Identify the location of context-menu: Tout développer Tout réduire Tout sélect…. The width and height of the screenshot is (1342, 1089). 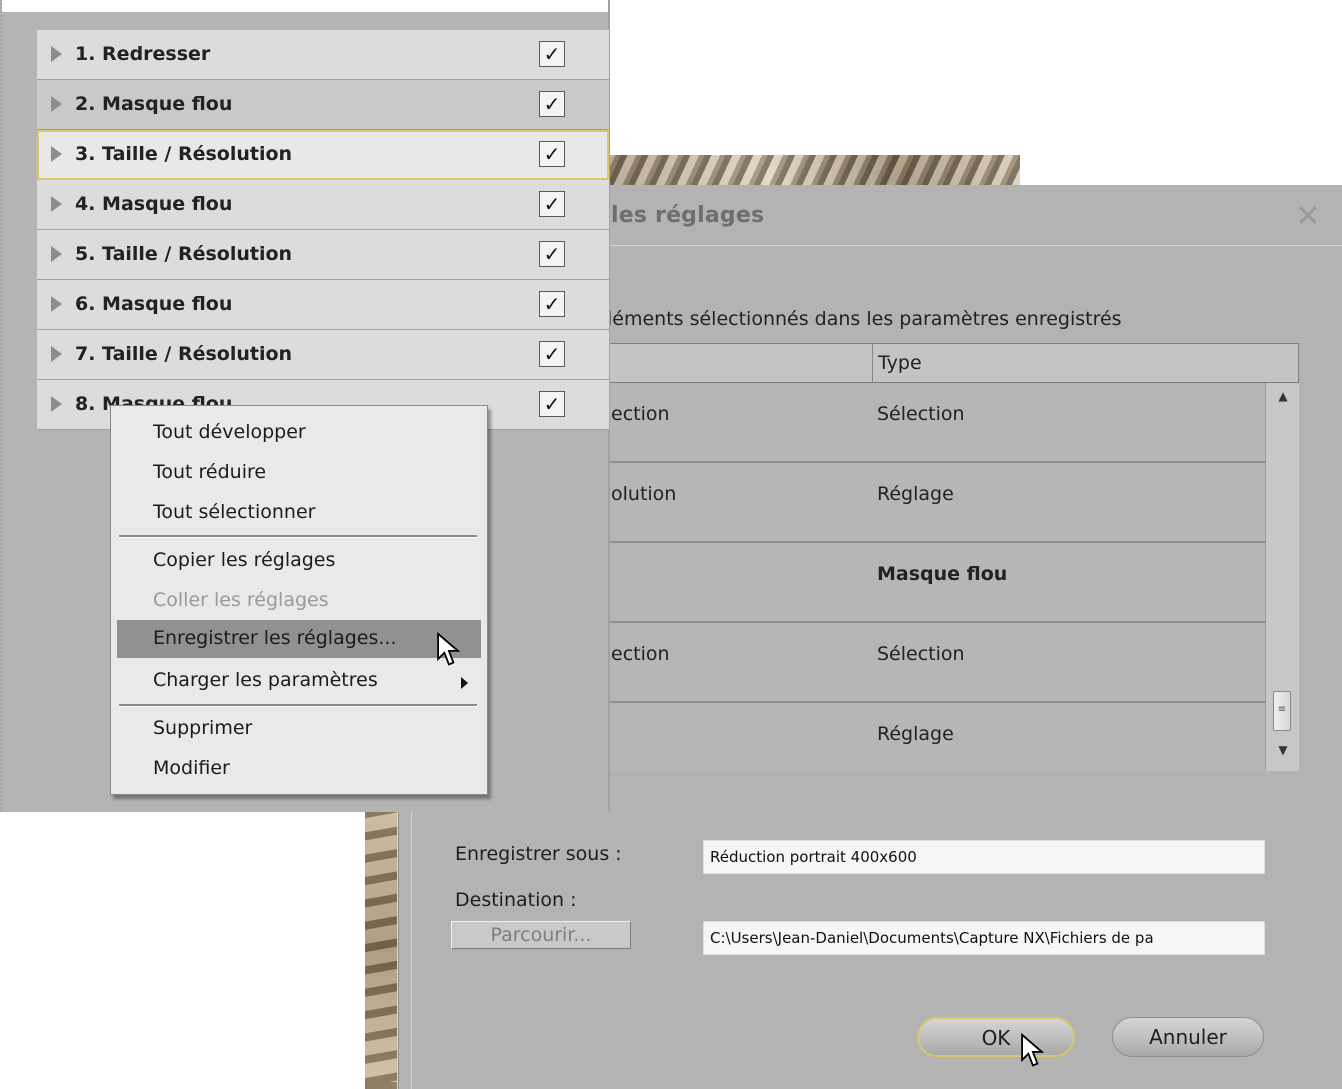
(299, 600).